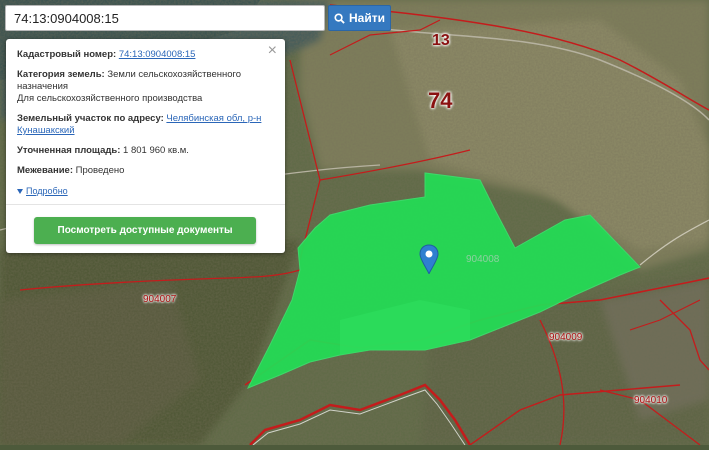  I want to click on quarter-label-904010: 904010, so click(651, 400).